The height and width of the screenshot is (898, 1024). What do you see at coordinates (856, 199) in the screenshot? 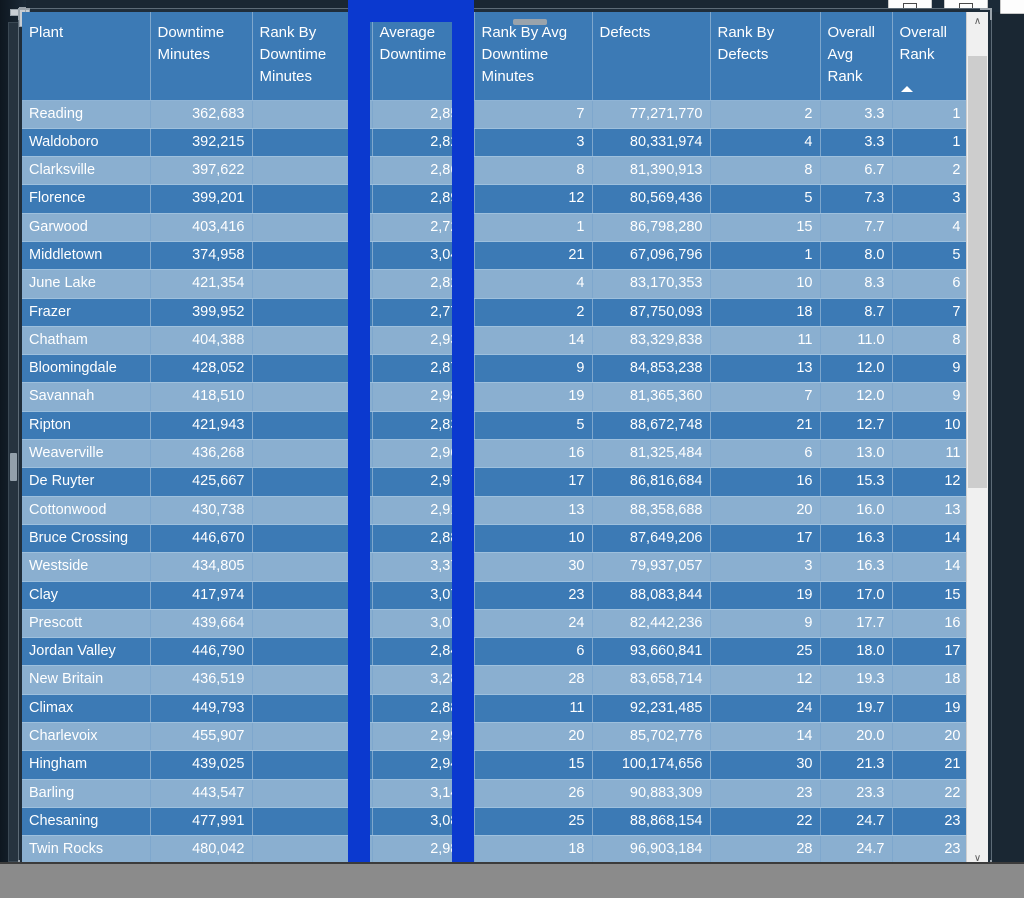
I see `cell-overall_avg_rank: 7.3` at bounding box center [856, 199].